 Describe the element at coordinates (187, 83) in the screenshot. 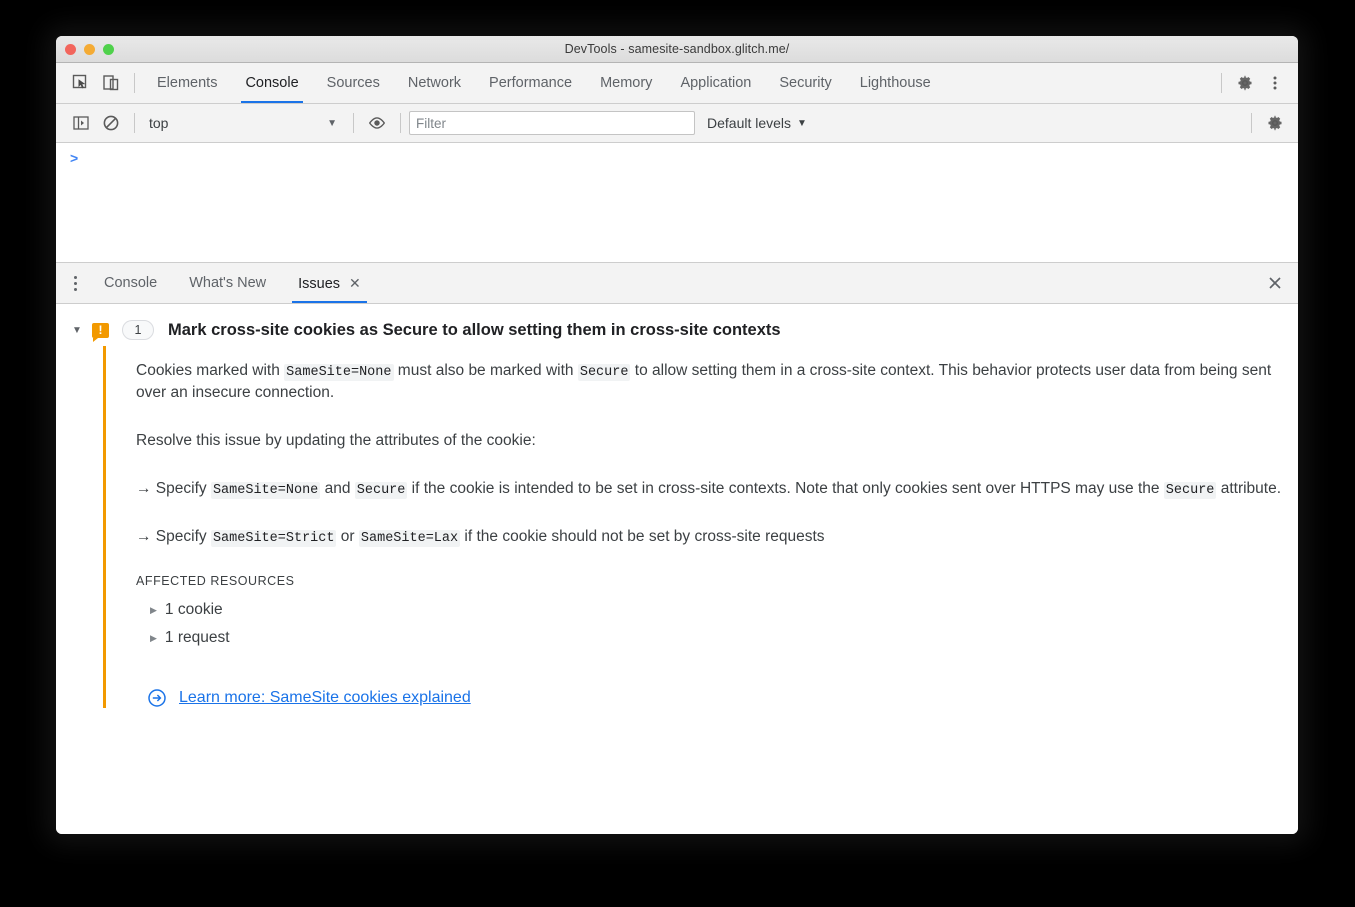

I see `tab-elements: Elements` at that location.